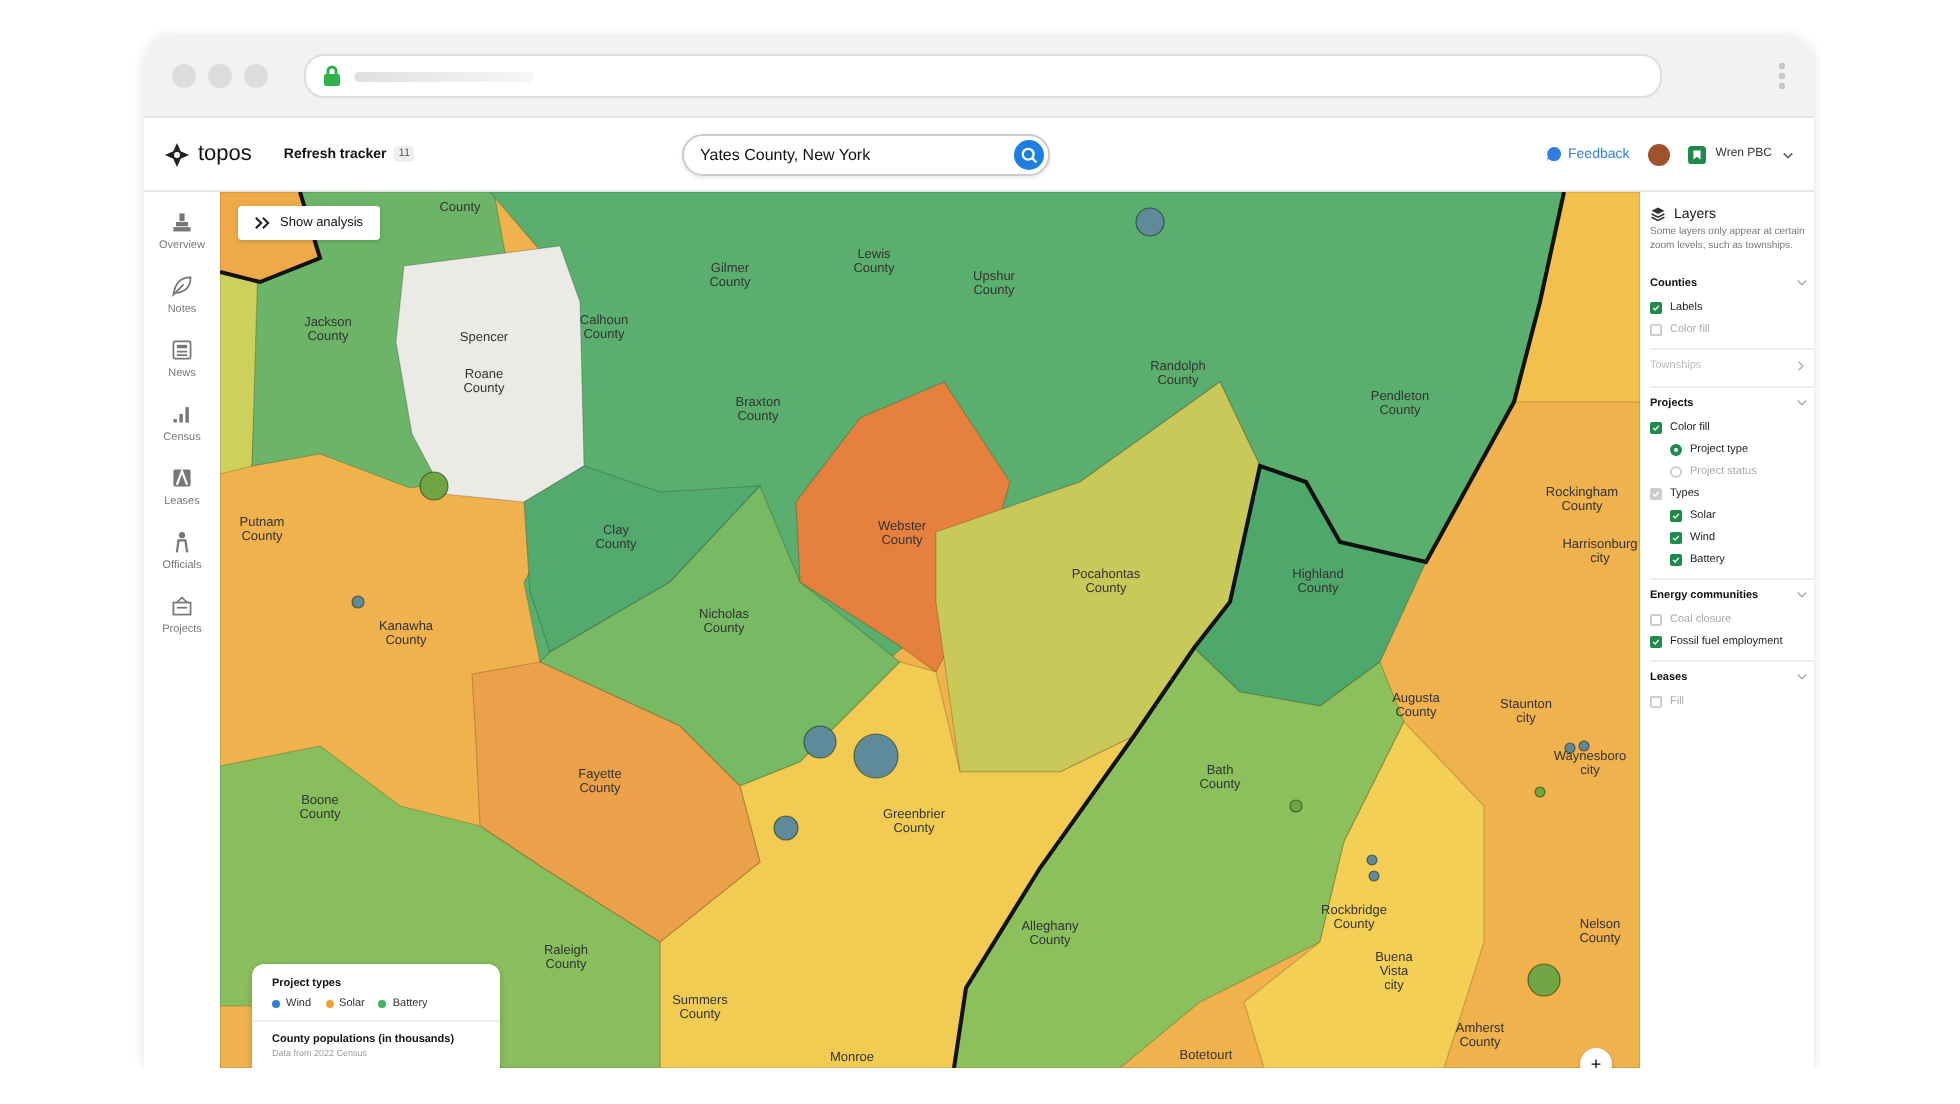  Describe the element at coordinates (177, 154) in the screenshot. I see `logo-icon` at that location.